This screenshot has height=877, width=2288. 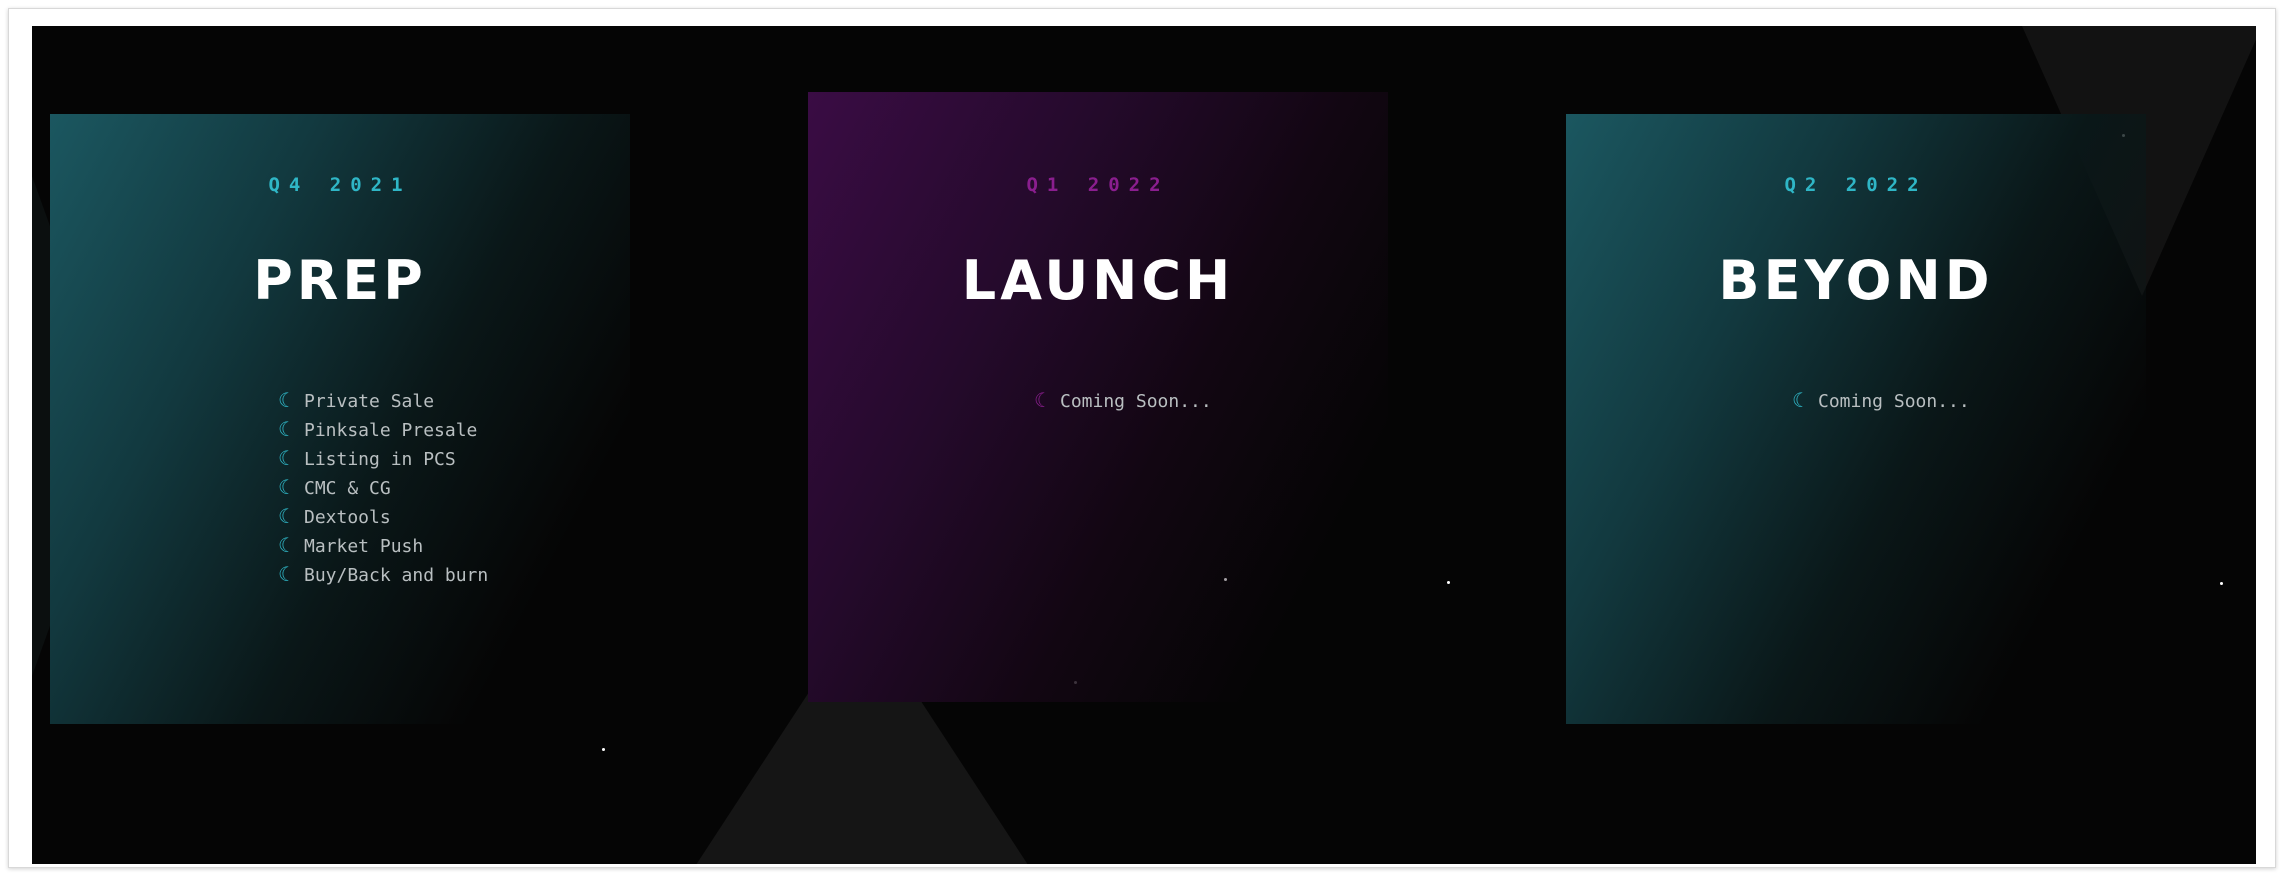 I want to click on list-item: ☾ CMC & CG, so click(x=383, y=487).